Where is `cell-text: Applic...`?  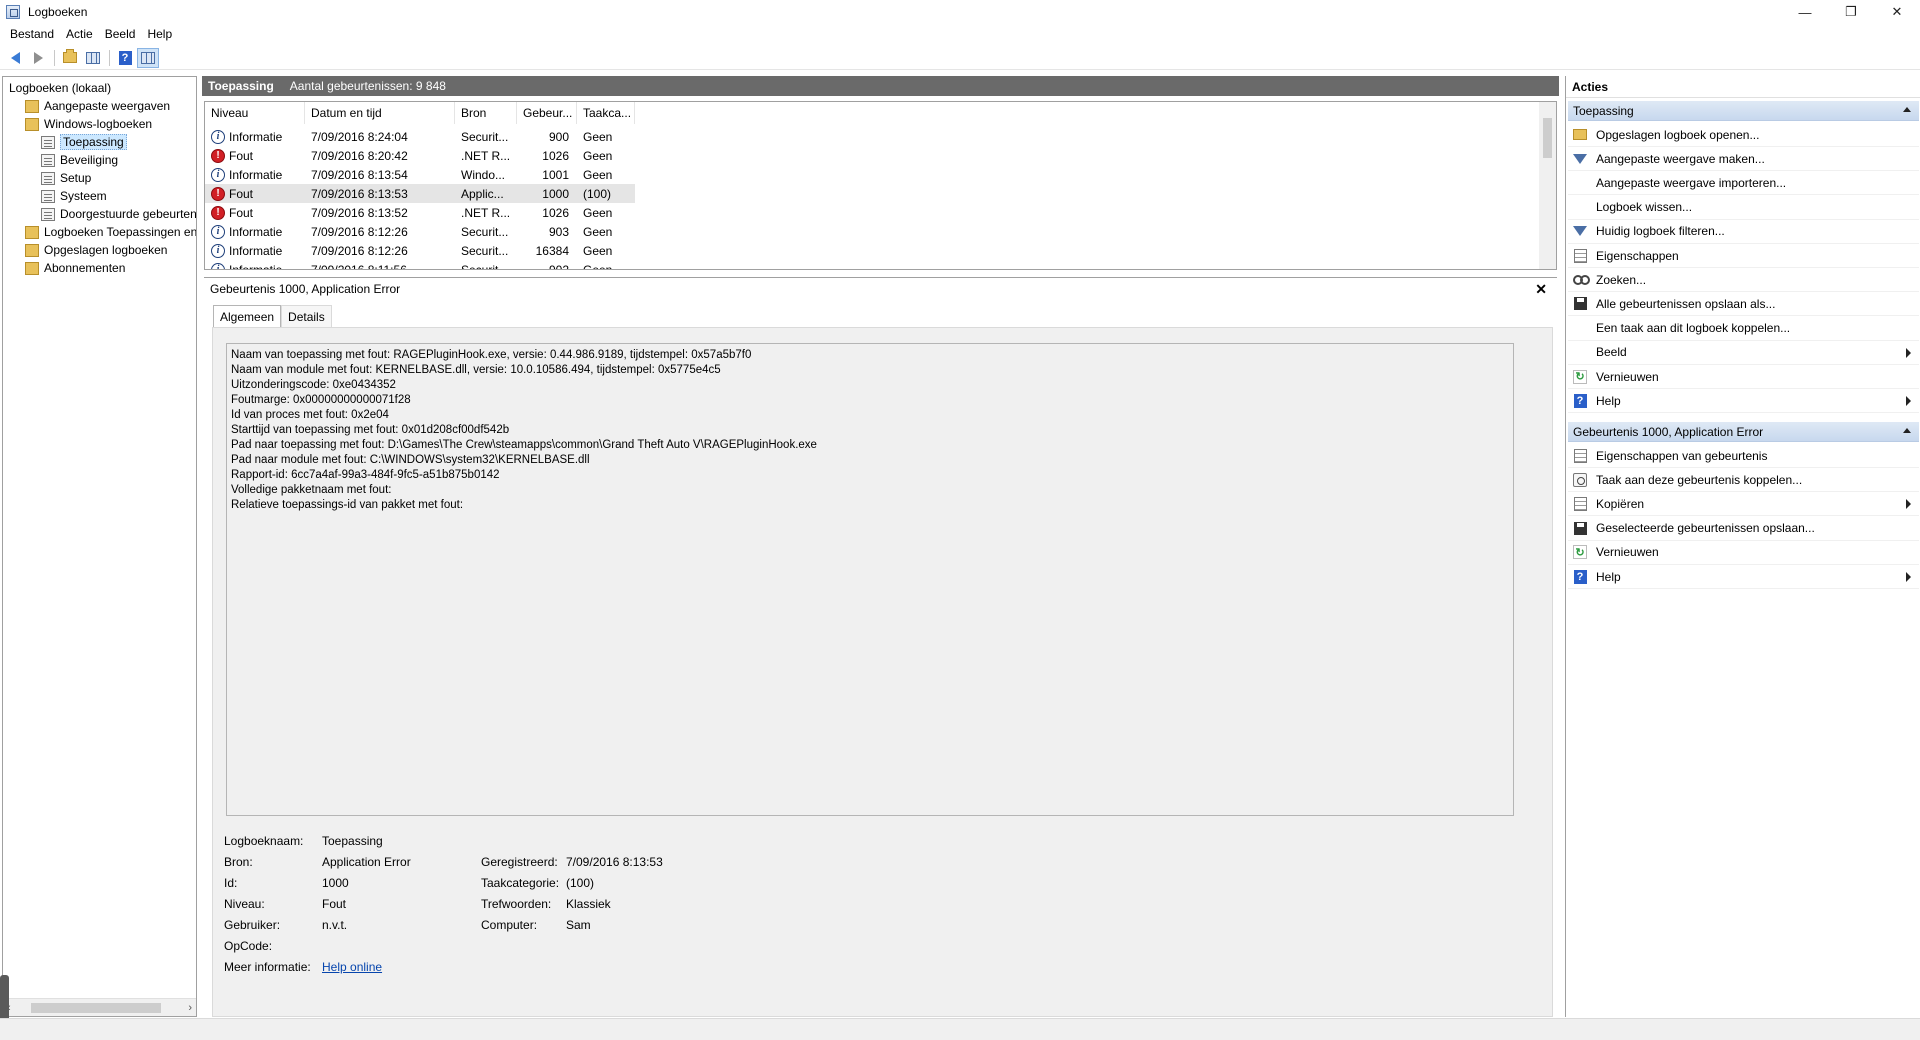 cell-text: Applic... is located at coordinates (482, 193).